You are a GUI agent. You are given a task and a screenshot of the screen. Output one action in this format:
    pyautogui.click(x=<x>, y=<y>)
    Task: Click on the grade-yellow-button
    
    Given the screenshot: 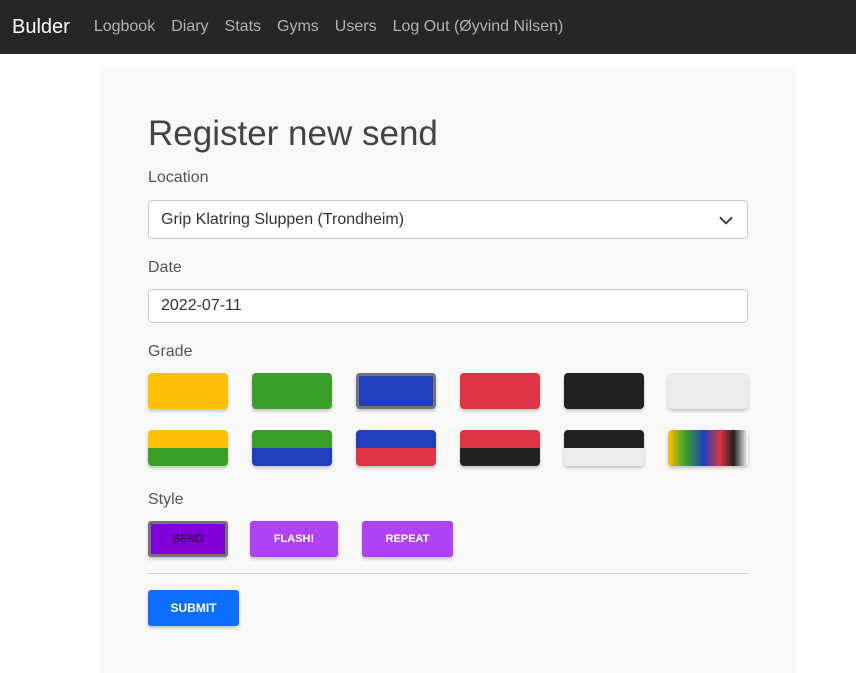 What is the action you would take?
    pyautogui.click(x=188, y=391)
    